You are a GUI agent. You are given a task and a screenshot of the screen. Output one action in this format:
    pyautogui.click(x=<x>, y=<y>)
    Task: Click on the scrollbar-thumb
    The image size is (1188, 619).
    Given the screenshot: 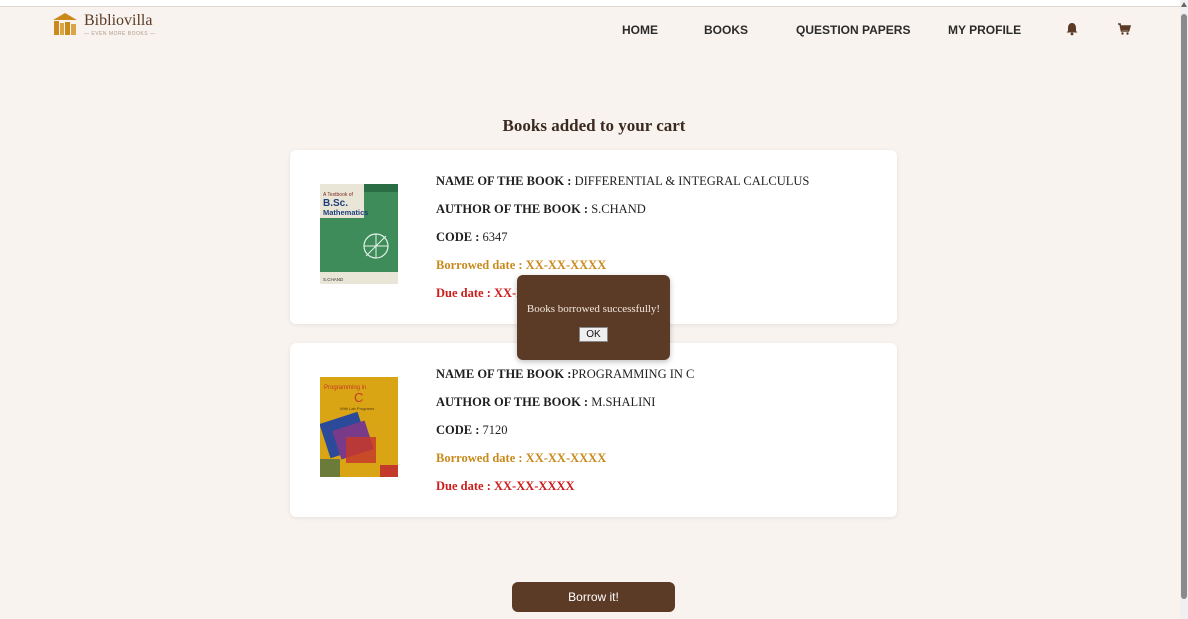 What is the action you would take?
    pyautogui.click(x=1184, y=306)
    